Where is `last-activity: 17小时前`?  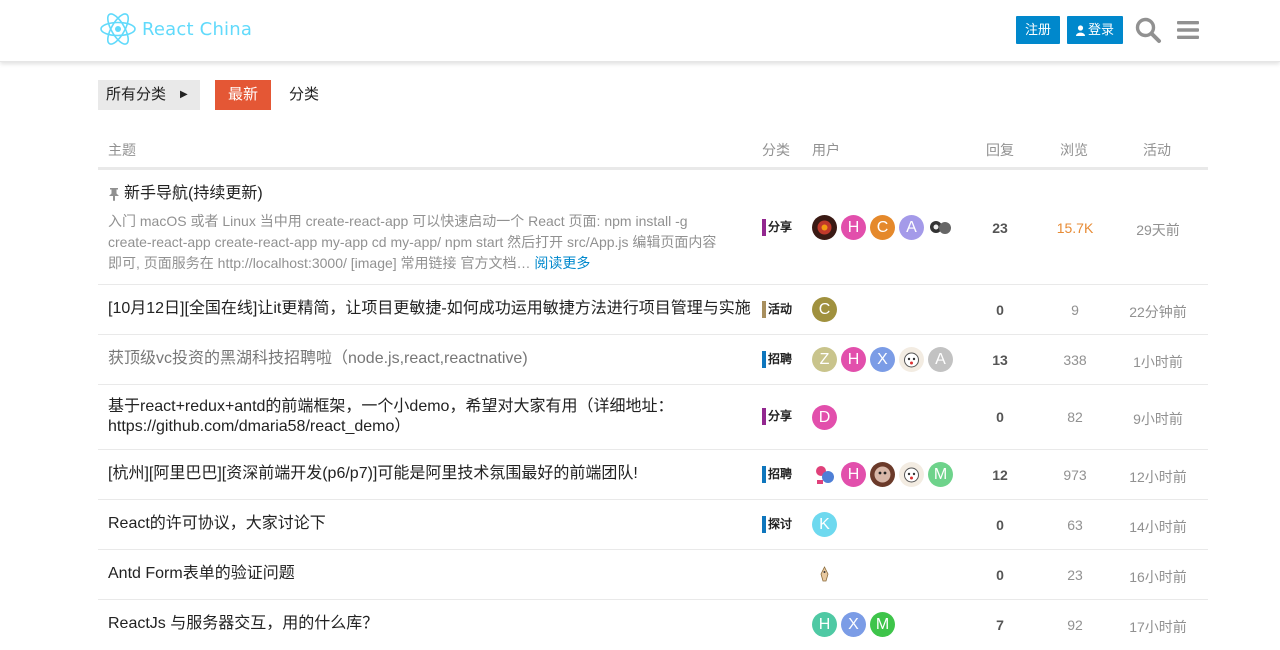 last-activity: 17小时前 is located at coordinates (1158, 627).